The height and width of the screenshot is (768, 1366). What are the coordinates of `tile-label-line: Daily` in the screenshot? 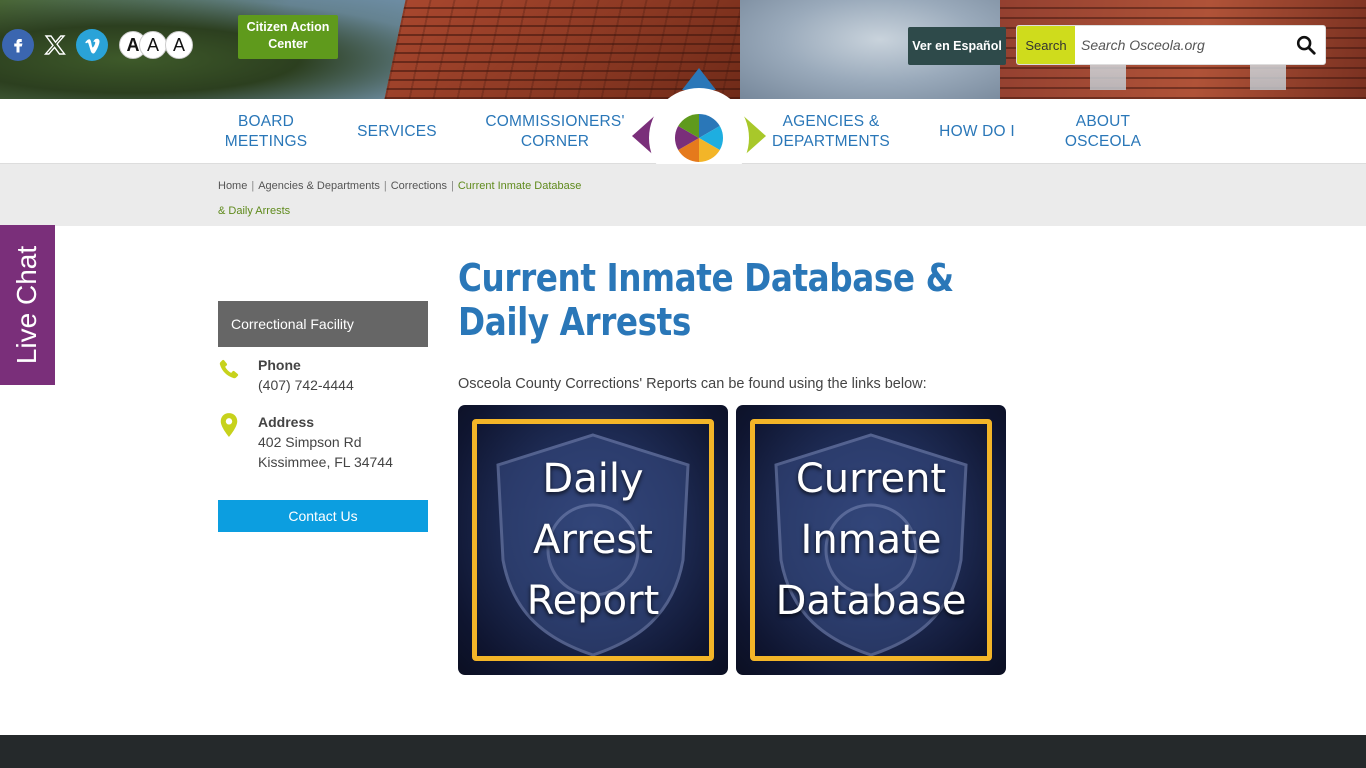 It's located at (593, 479).